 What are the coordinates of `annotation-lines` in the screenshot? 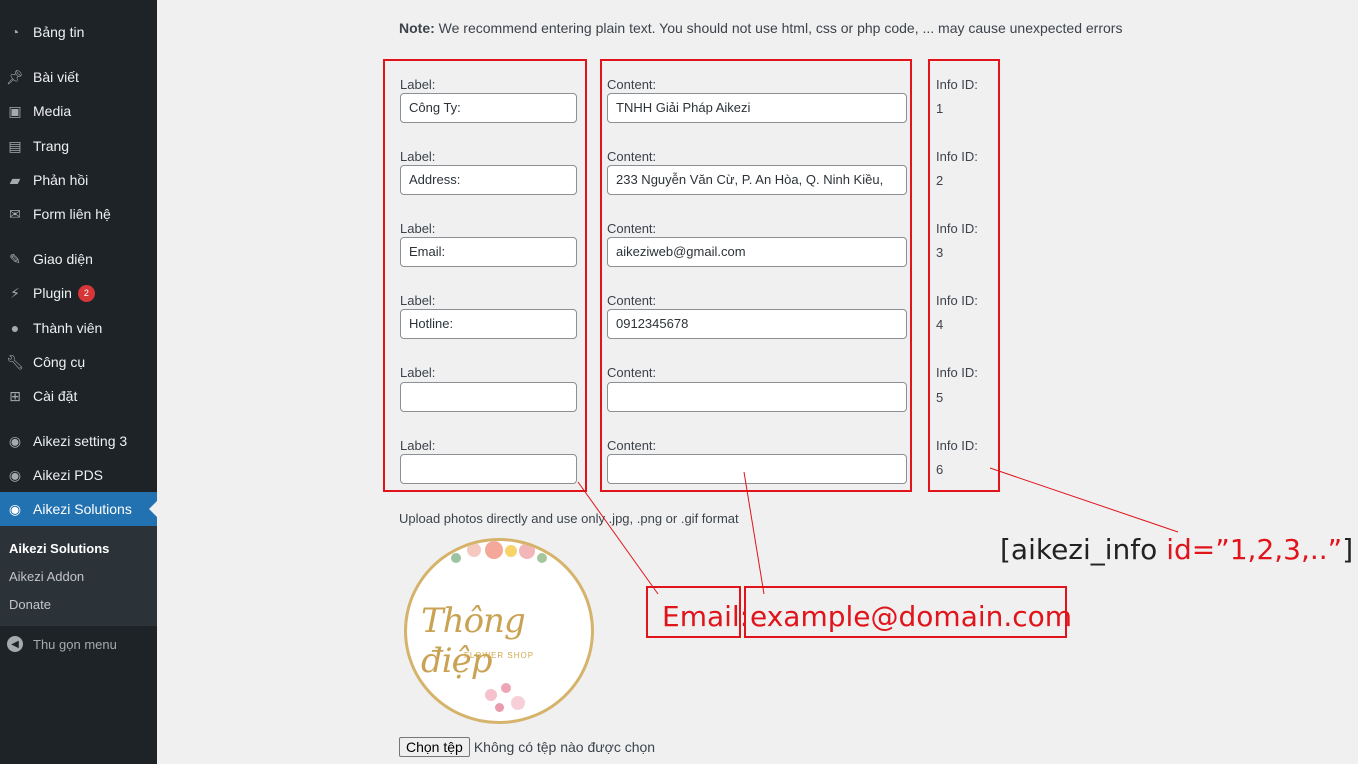 It's located at (878, 531).